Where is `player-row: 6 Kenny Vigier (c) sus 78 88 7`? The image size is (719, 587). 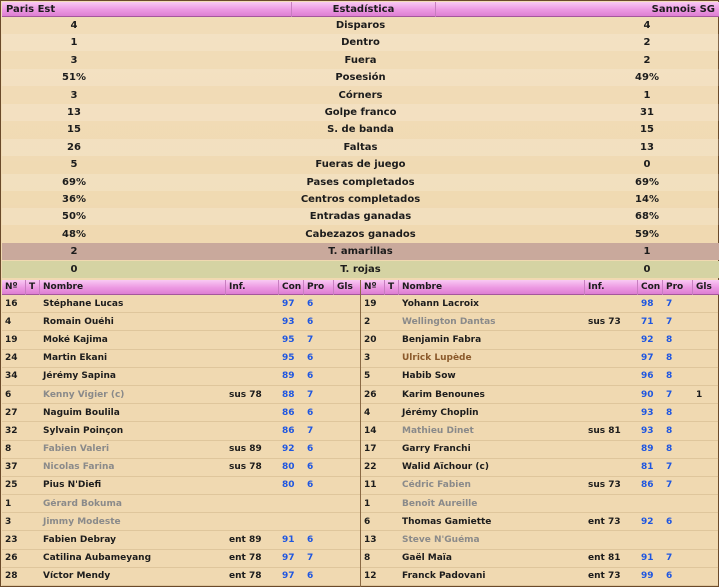
player-row: 6 Kenny Vigier (c) sus 78 88 7 is located at coordinates (181, 395).